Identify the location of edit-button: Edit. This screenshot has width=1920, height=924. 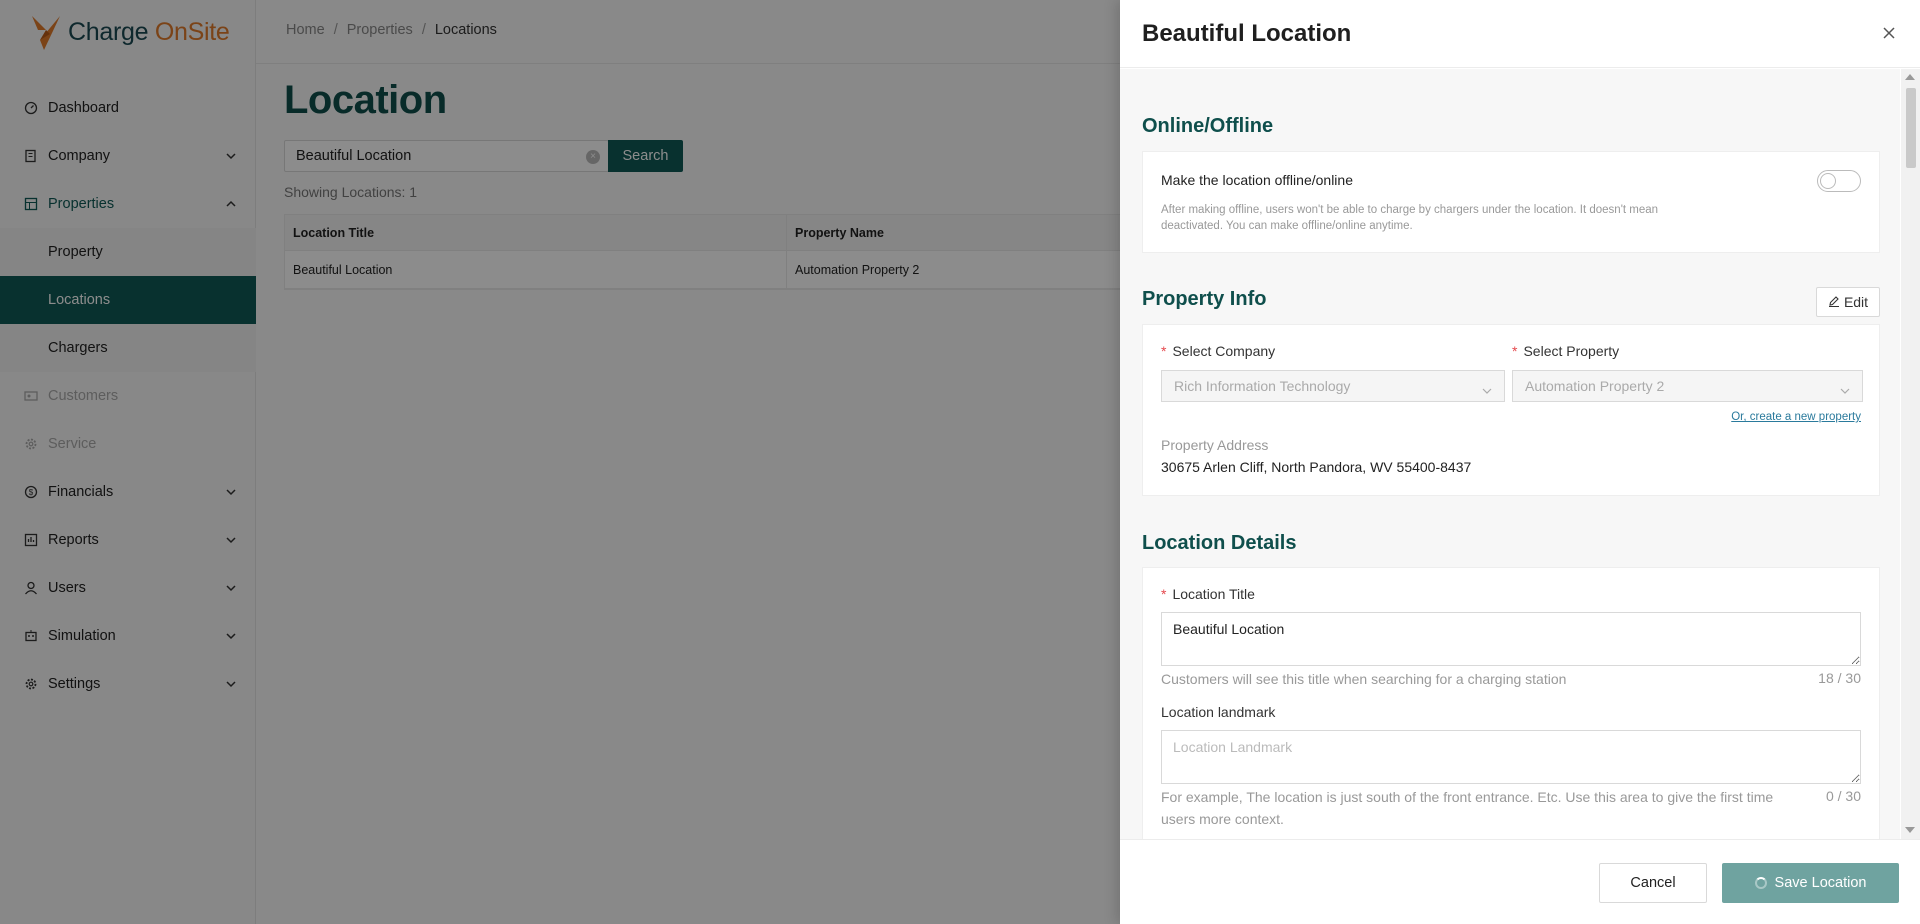
(1848, 302).